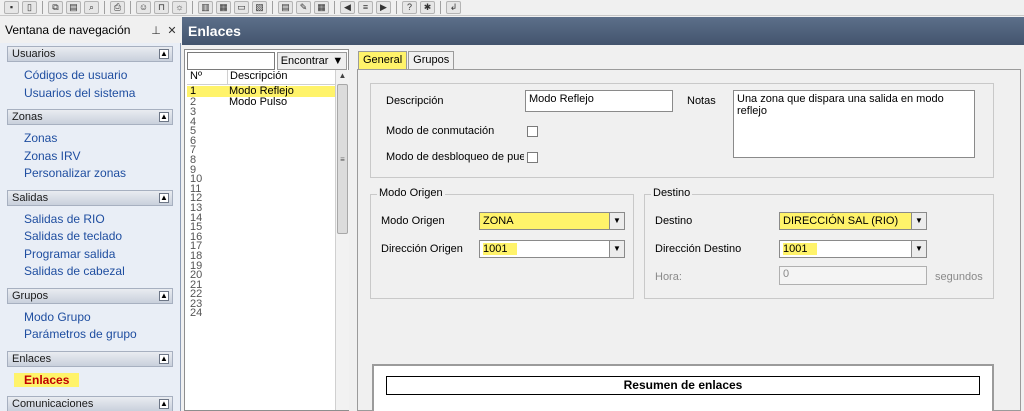 Image resolution: width=1024 pixels, height=411 pixels. What do you see at coordinates (90, 117) in the screenshot?
I see `nav-group-zonas: Zonas ▲` at bounding box center [90, 117].